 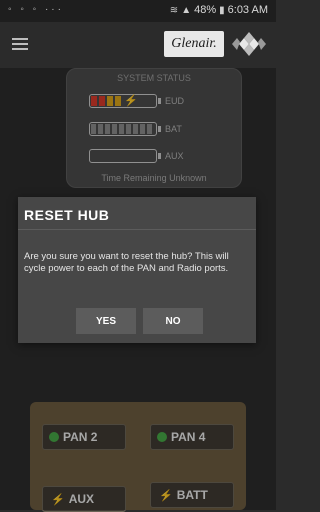 What do you see at coordinates (106, 321) in the screenshot?
I see `yes-button: YES` at bounding box center [106, 321].